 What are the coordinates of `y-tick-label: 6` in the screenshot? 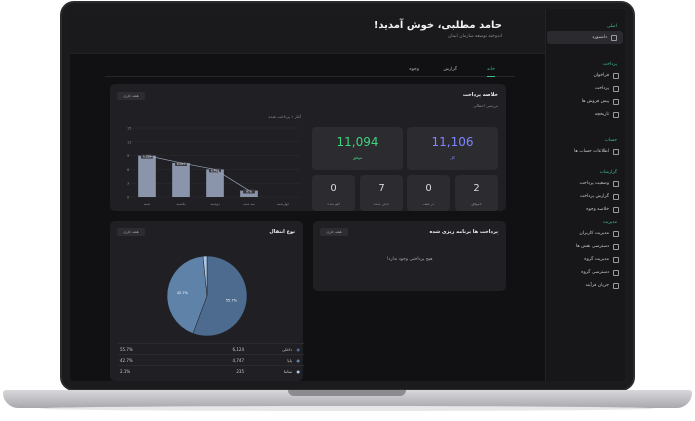 It's located at (128, 170).